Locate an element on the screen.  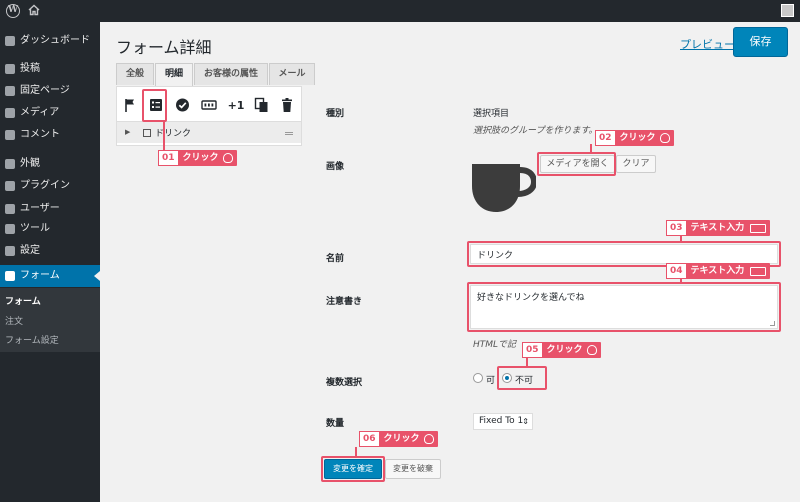
callout-number: 02 is located at coordinates (605, 138).